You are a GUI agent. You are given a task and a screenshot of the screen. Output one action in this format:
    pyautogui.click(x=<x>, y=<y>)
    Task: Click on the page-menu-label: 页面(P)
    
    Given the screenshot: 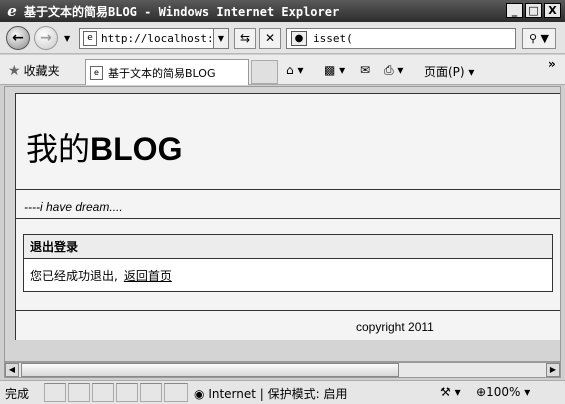 What is the action you would take?
    pyautogui.click(x=444, y=72)
    